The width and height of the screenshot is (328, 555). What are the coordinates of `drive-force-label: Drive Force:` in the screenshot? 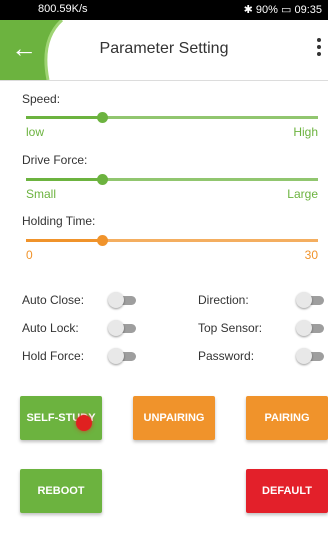 It's located at (55, 160).